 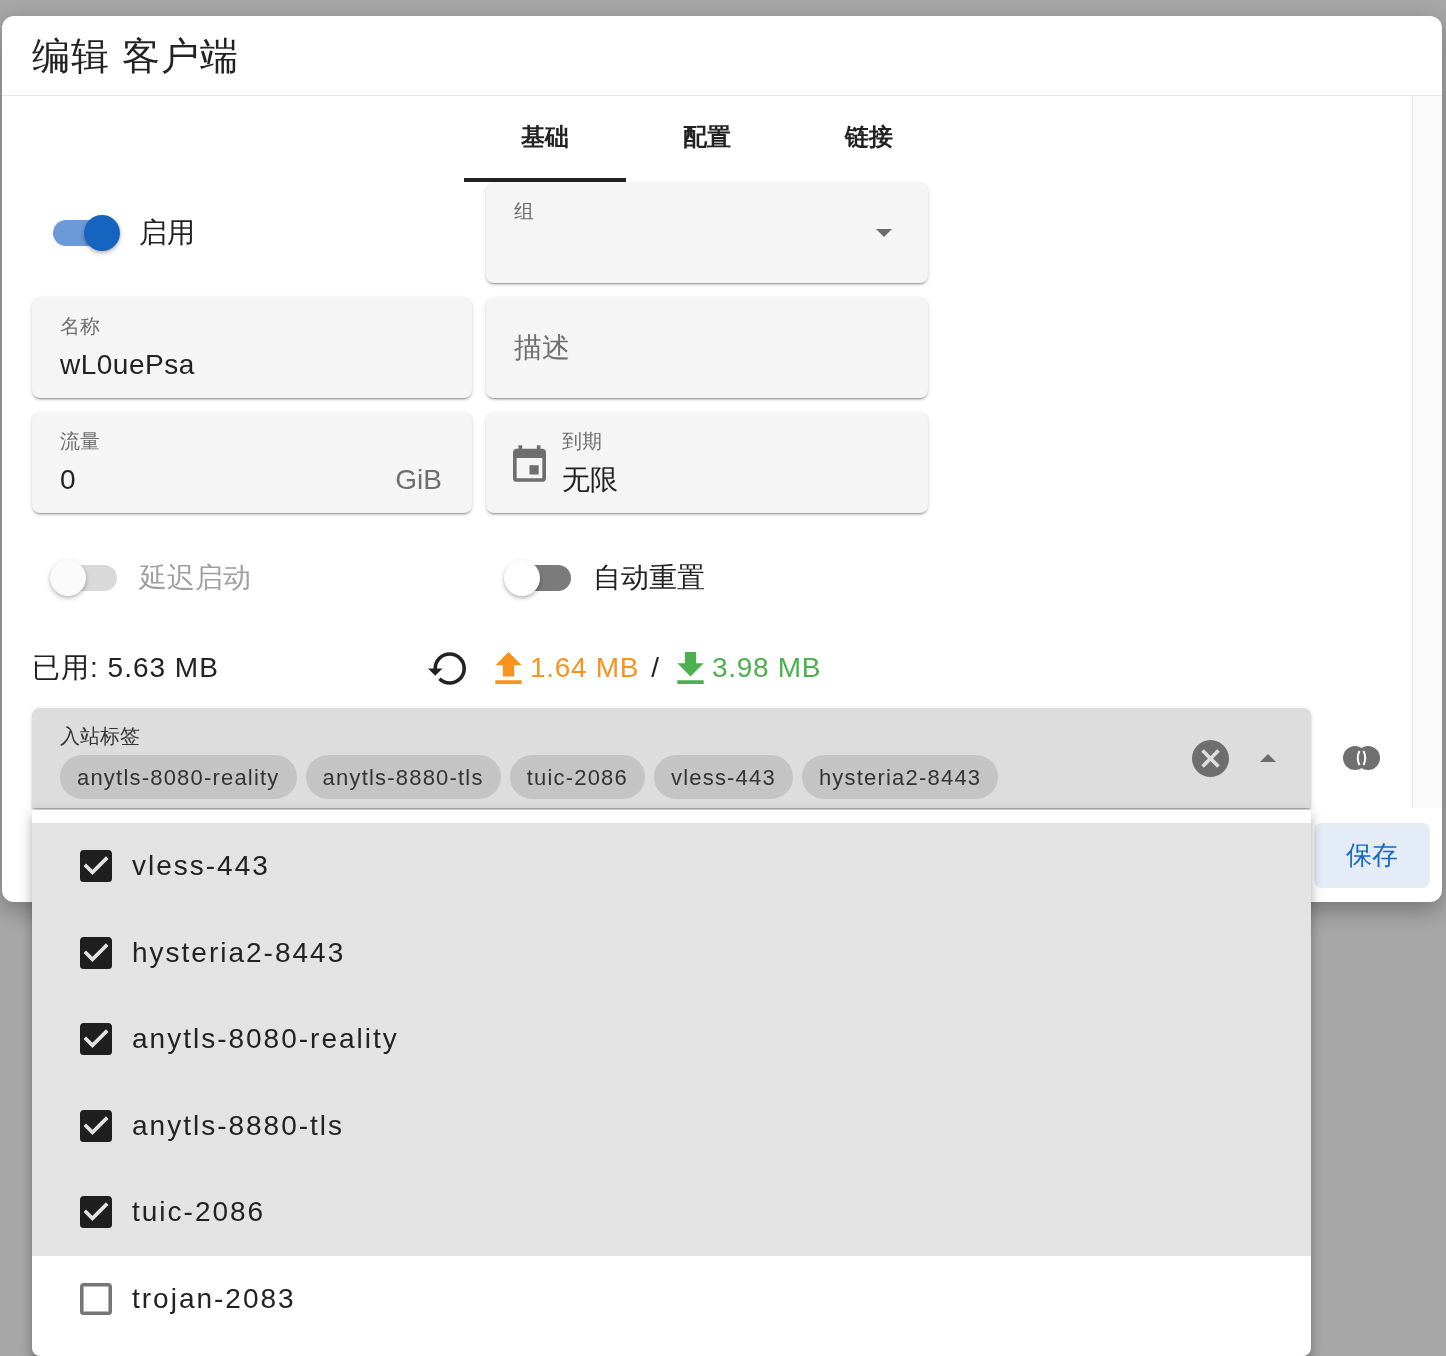 I want to click on reset-icon, so click(x=447, y=668).